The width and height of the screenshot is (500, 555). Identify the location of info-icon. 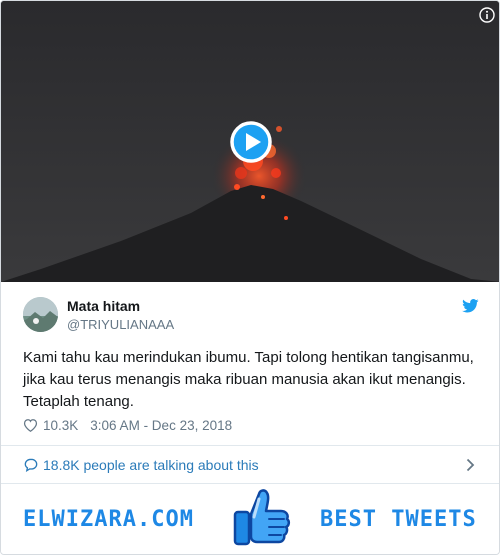
(487, 15).